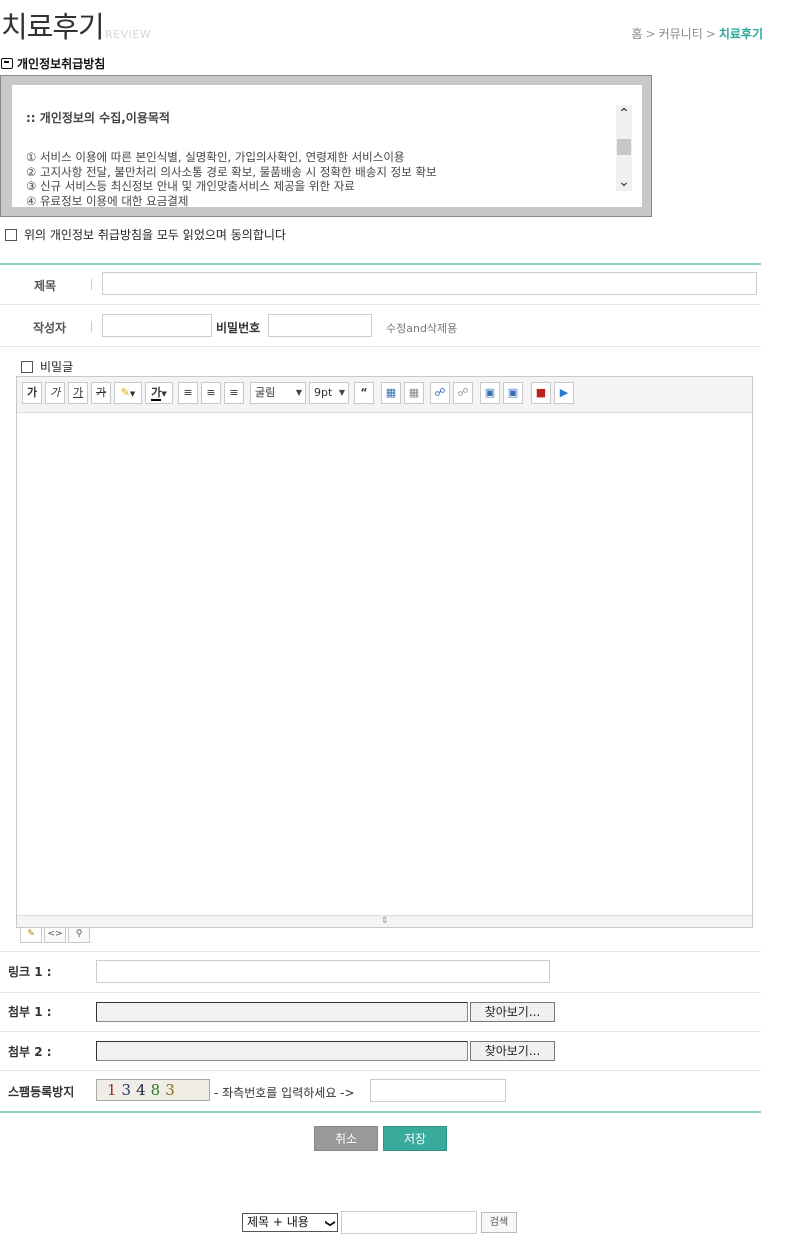  What do you see at coordinates (27, 366) in the screenshot?
I see `secret-checkbox` at bounding box center [27, 366].